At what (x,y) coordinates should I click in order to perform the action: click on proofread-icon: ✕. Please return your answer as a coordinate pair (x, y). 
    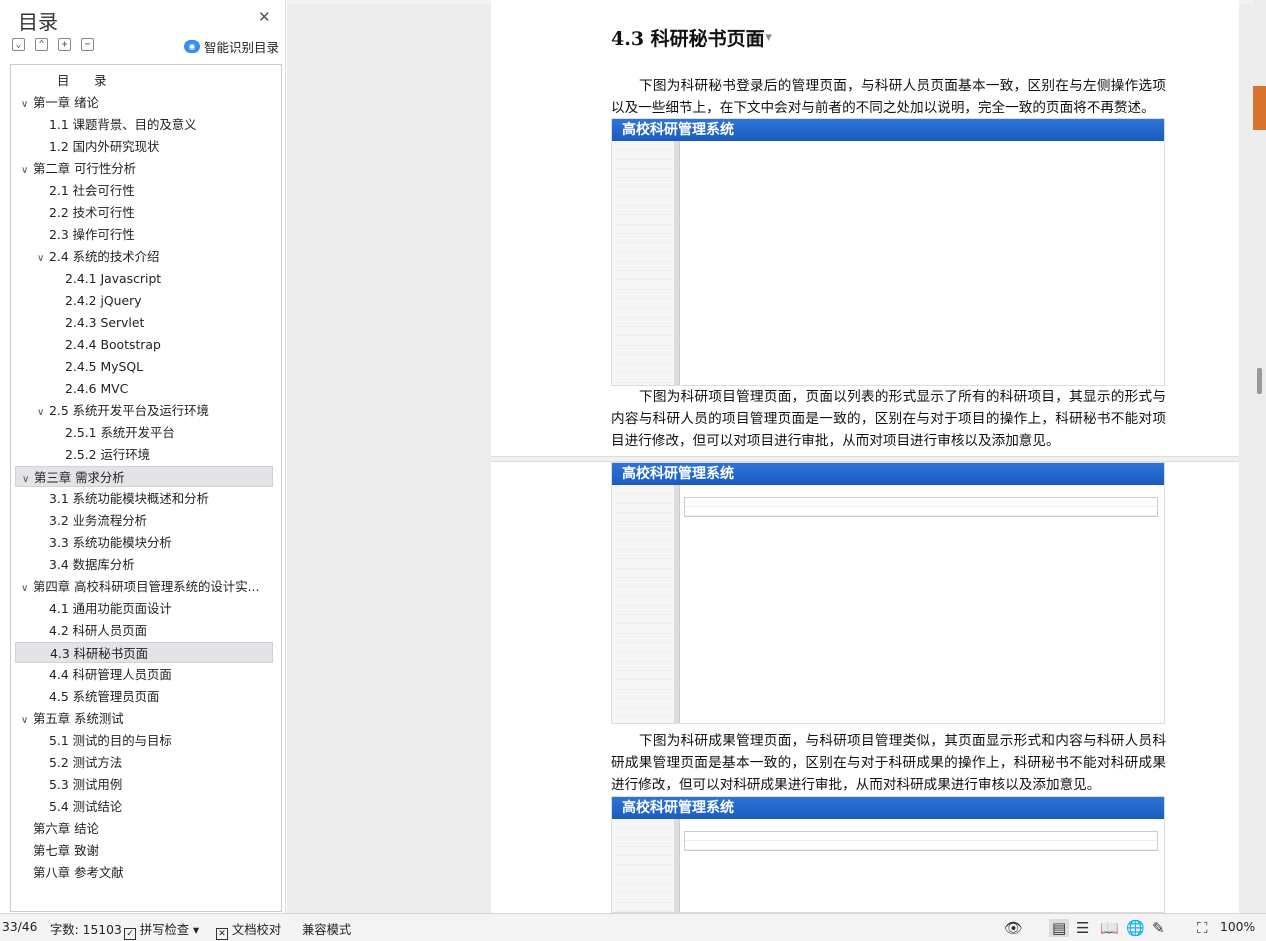
    Looking at the image, I should click on (222, 934).